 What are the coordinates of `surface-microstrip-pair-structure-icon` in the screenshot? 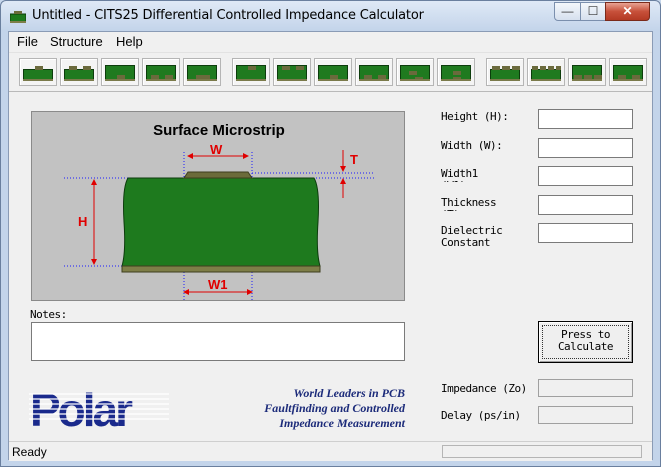 It's located at (79, 72).